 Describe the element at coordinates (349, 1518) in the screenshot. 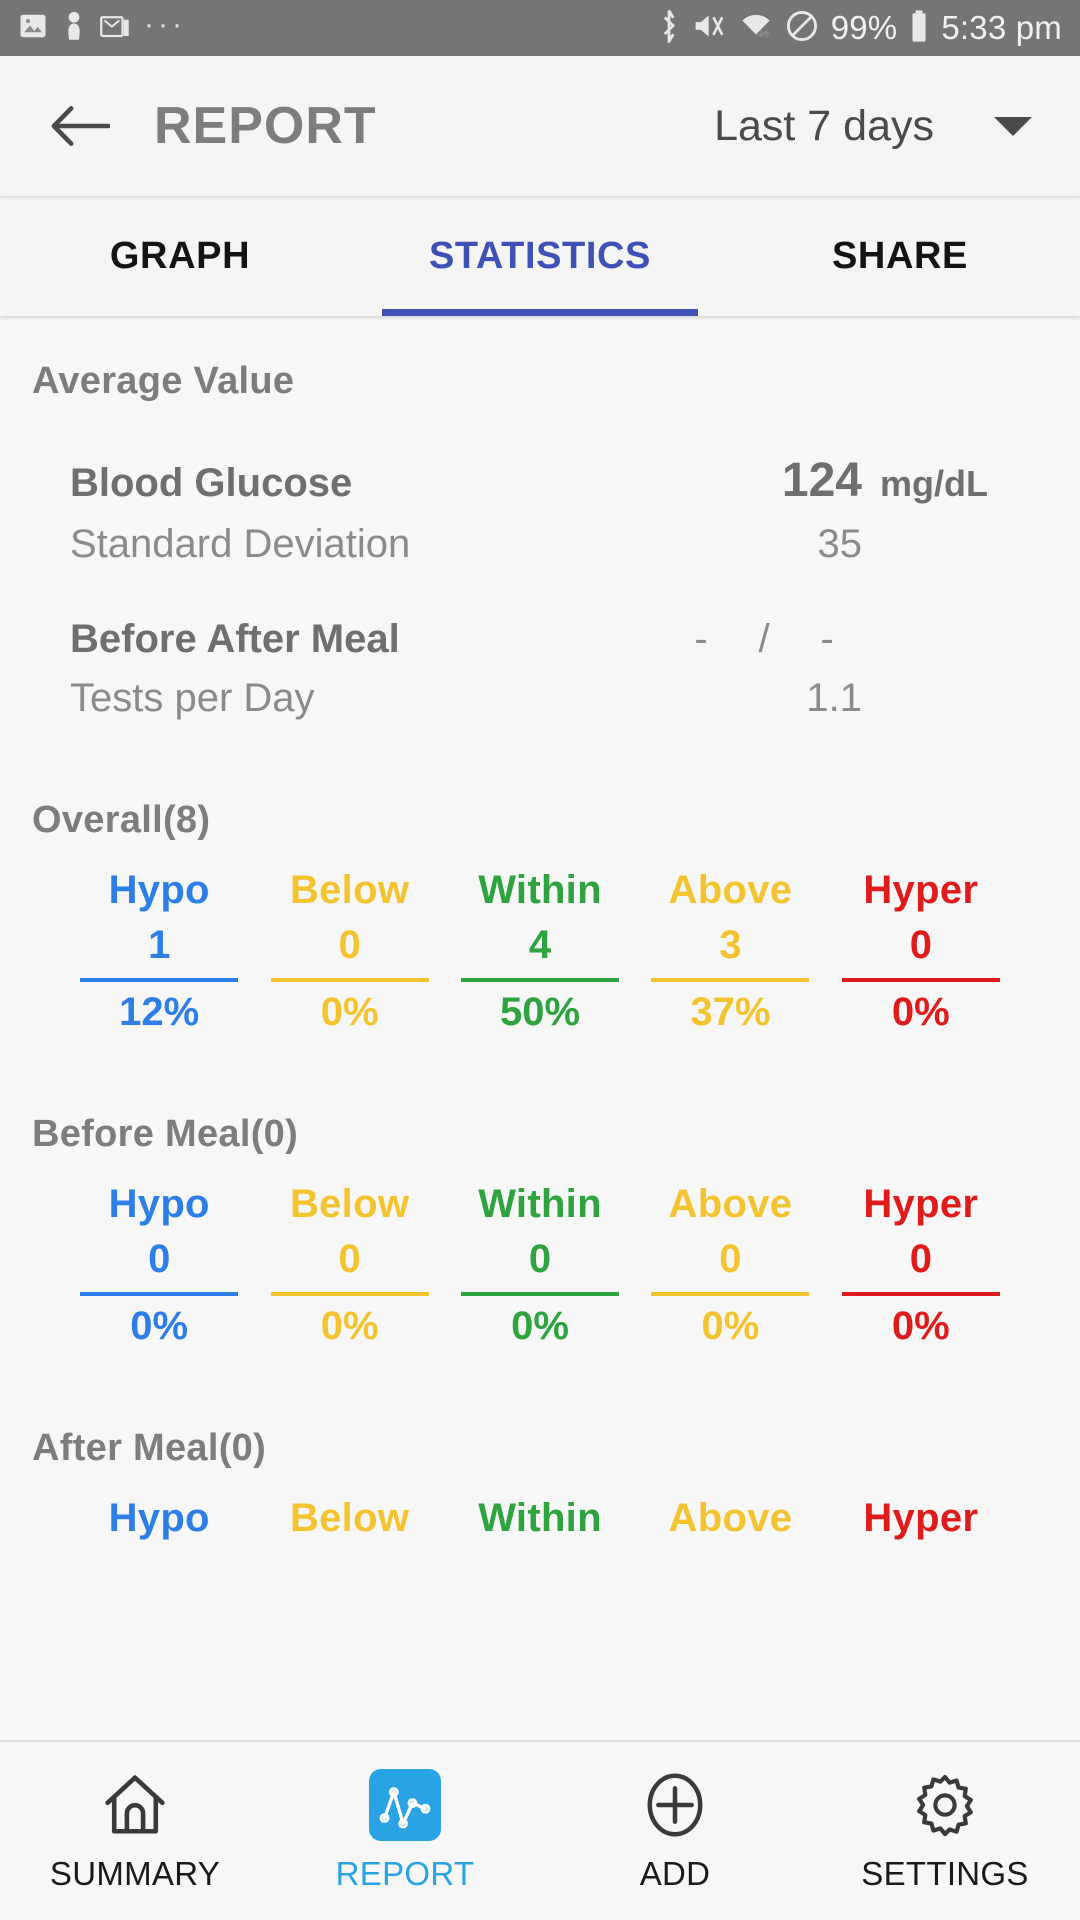

I see `range-col-below: Below` at that location.